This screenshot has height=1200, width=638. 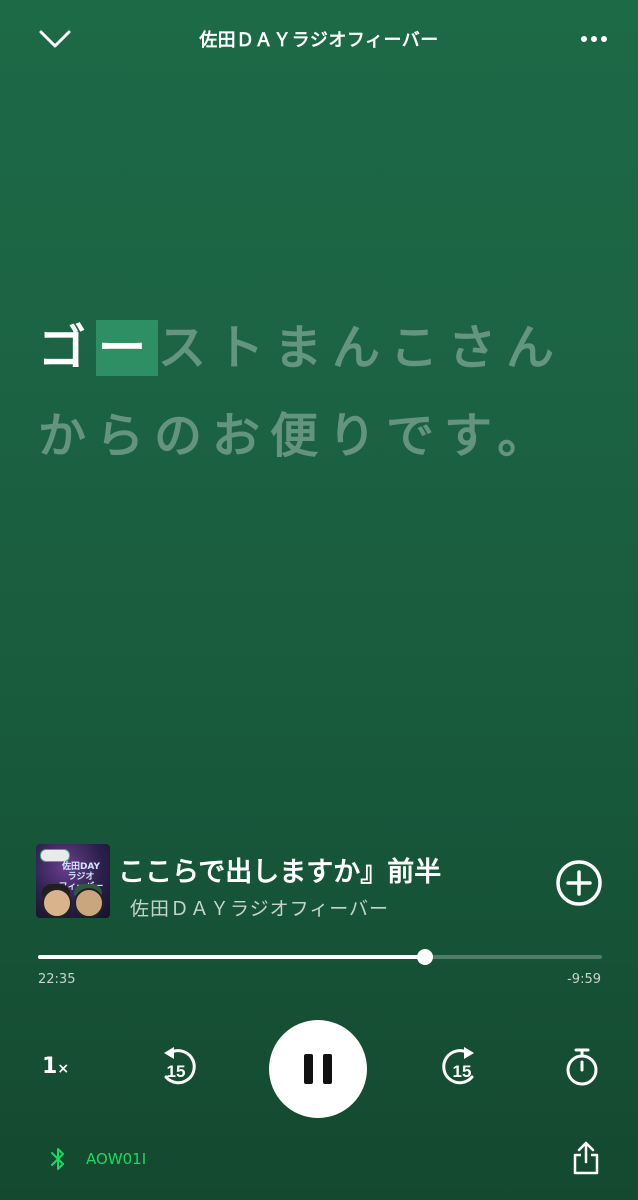 What do you see at coordinates (55, 39) in the screenshot?
I see `chevron-down-icon` at bounding box center [55, 39].